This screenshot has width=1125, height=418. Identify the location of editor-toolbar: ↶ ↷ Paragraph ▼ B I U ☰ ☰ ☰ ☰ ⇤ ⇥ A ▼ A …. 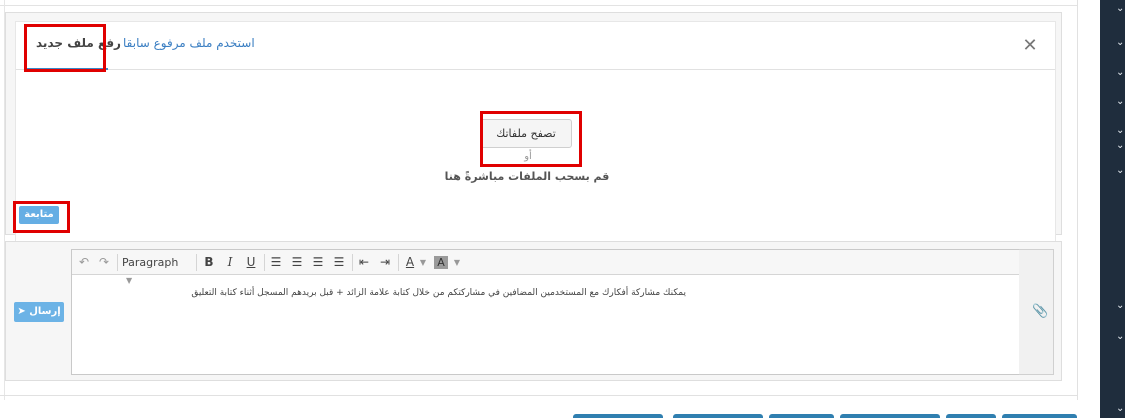
(546, 267).